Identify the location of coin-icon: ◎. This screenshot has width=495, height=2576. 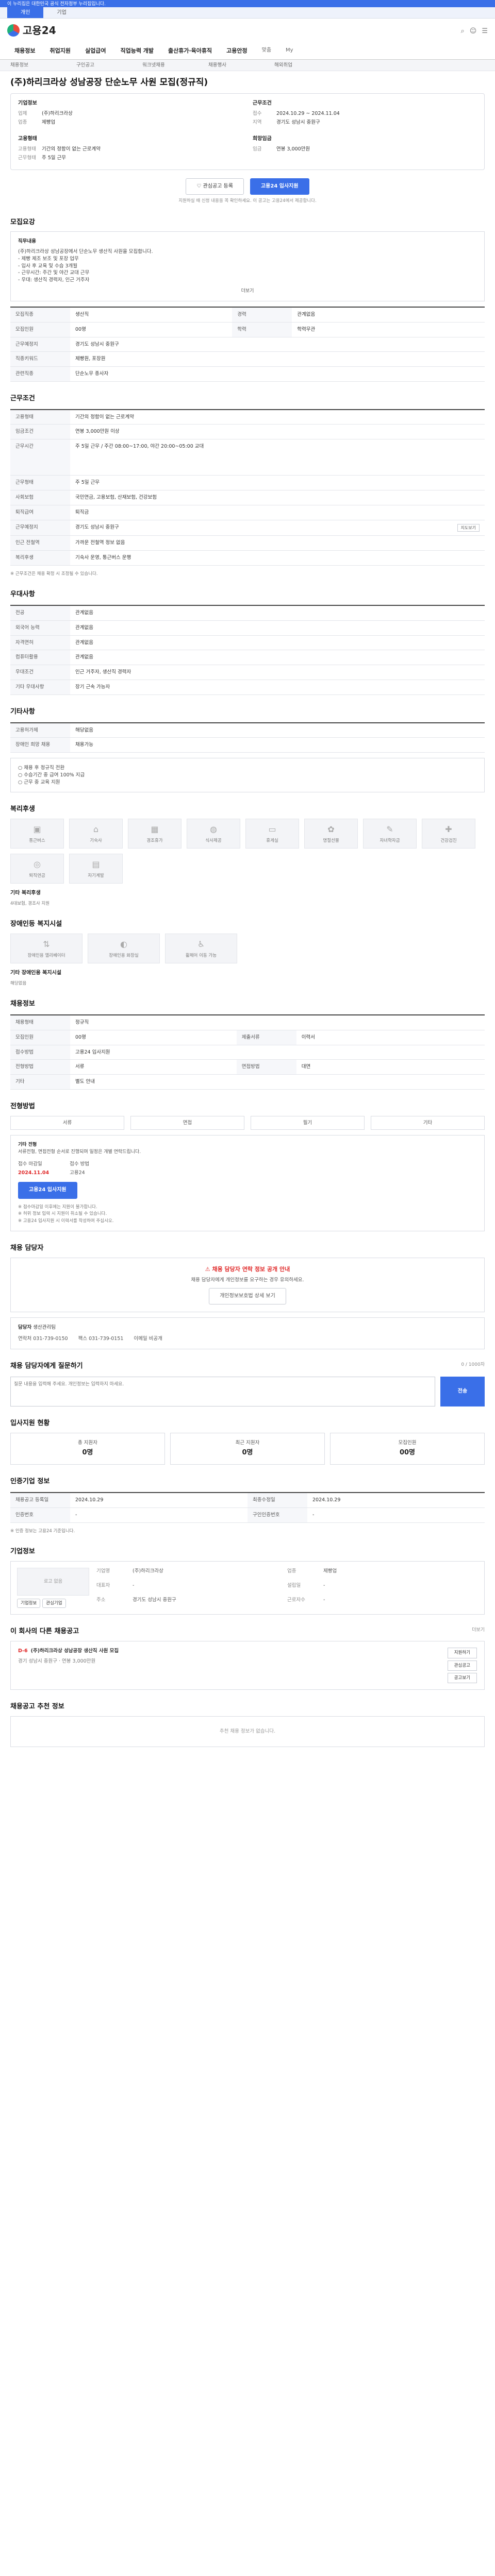
(37, 864).